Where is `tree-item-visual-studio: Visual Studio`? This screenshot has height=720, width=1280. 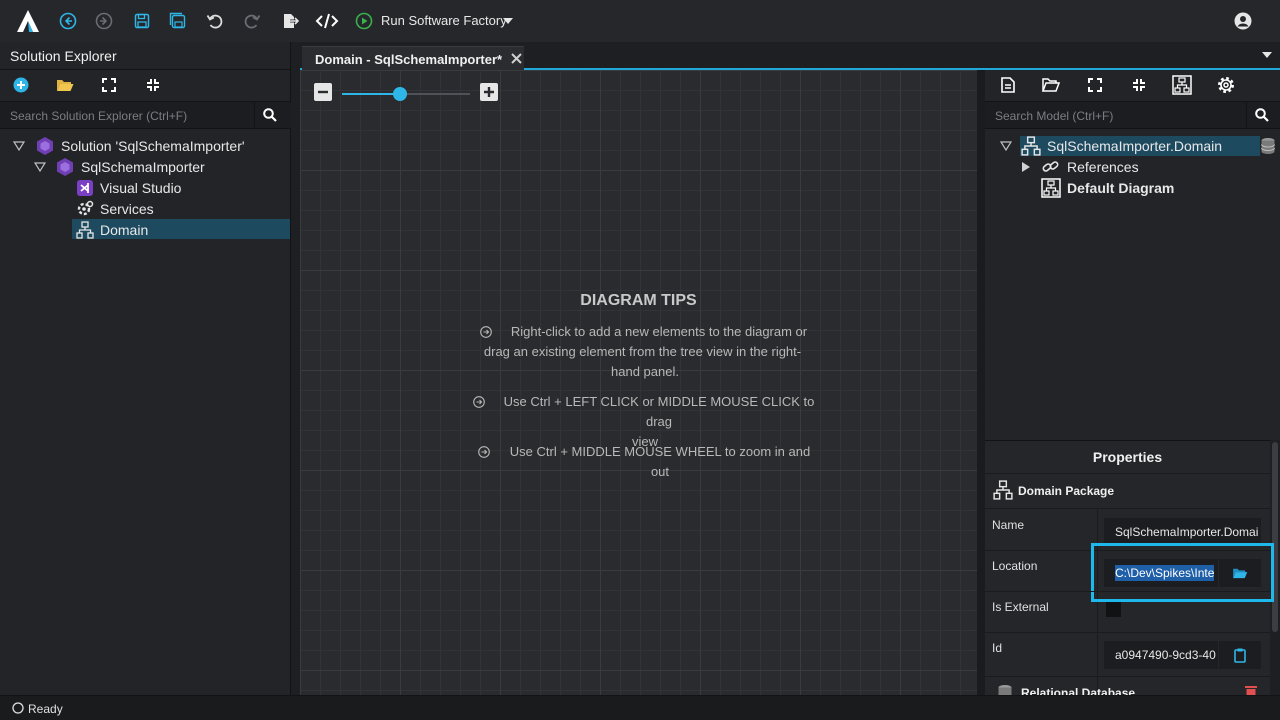
tree-item-visual-studio: Visual Studio is located at coordinates (128, 188).